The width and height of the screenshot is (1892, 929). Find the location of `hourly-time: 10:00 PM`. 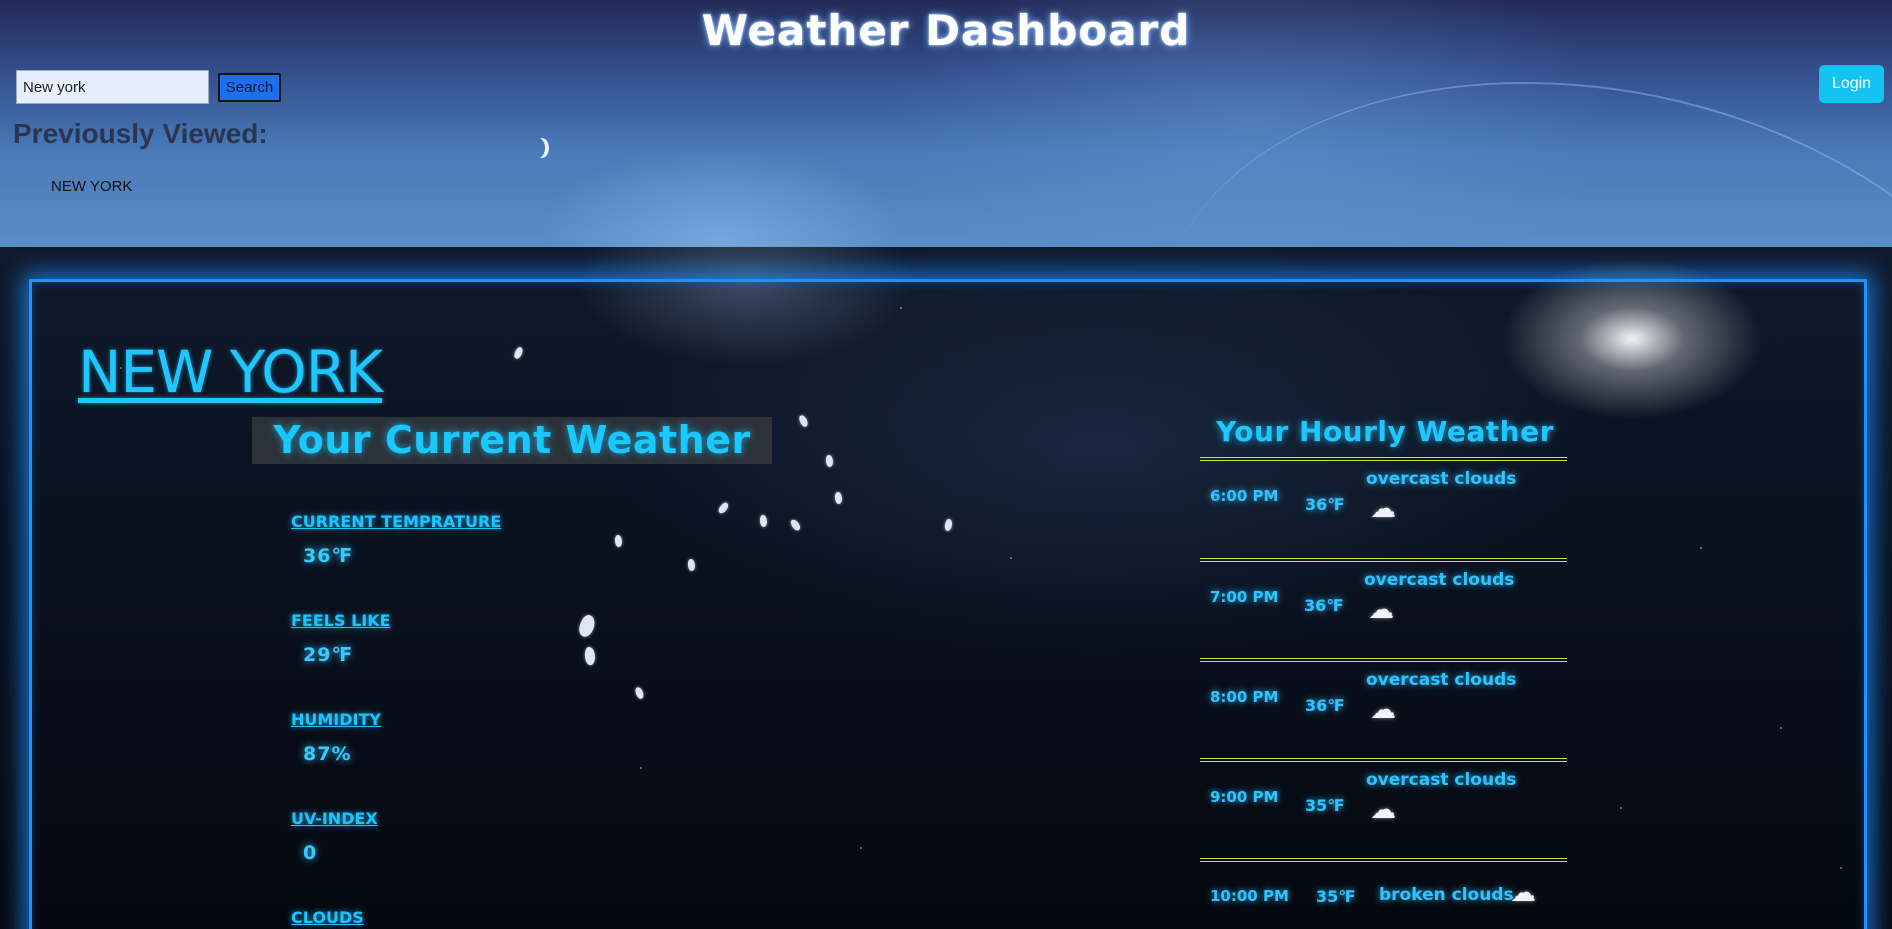

hourly-time: 10:00 PM is located at coordinates (1249, 896).